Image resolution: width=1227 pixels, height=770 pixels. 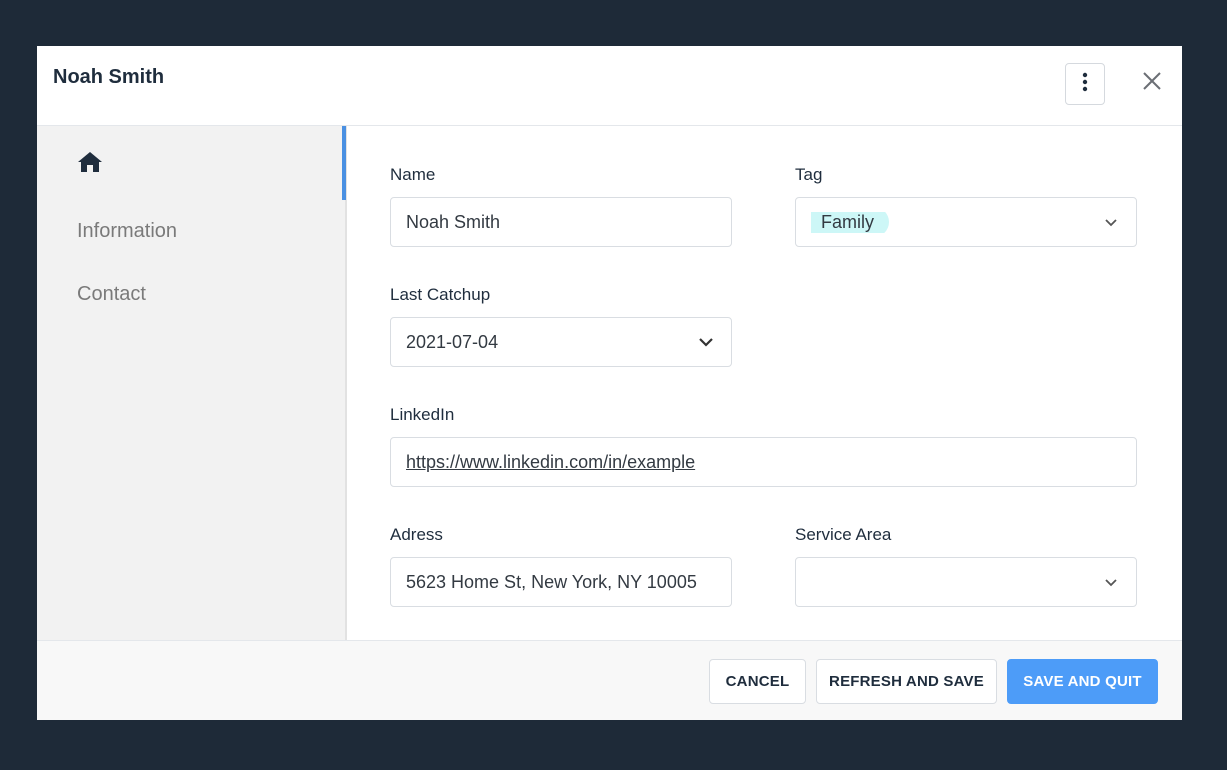 I want to click on sidebar-item-information: Information, so click(x=127, y=231).